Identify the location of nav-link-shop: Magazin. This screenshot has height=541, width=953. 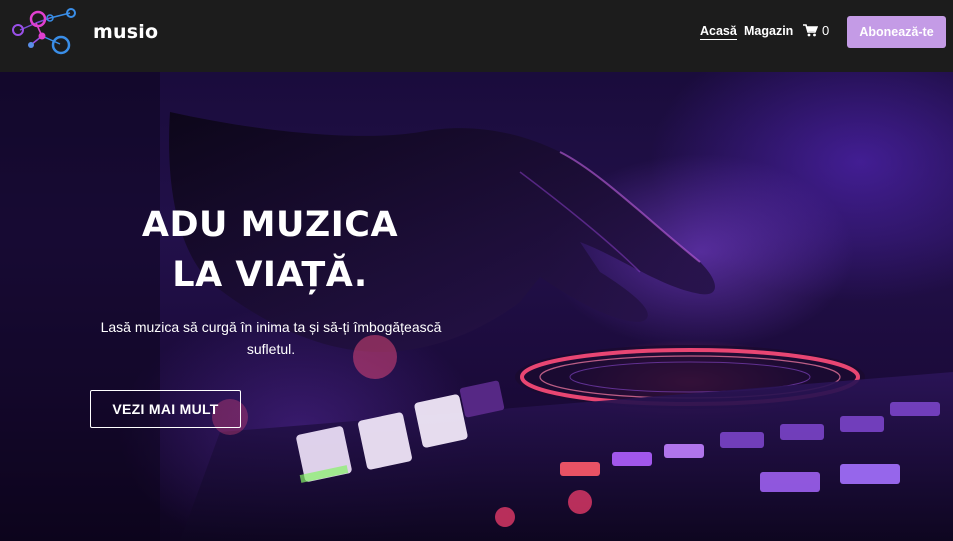
(768, 31).